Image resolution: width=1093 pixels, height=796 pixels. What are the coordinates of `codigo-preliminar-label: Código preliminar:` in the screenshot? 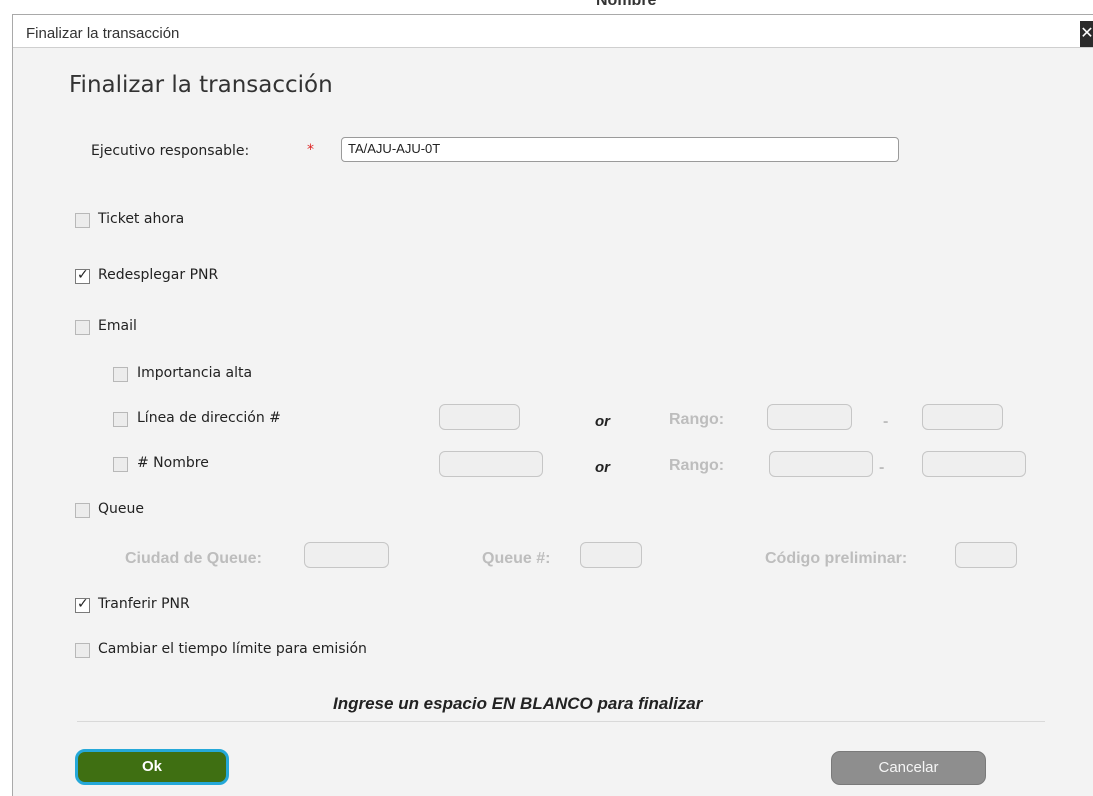 It's located at (836, 558).